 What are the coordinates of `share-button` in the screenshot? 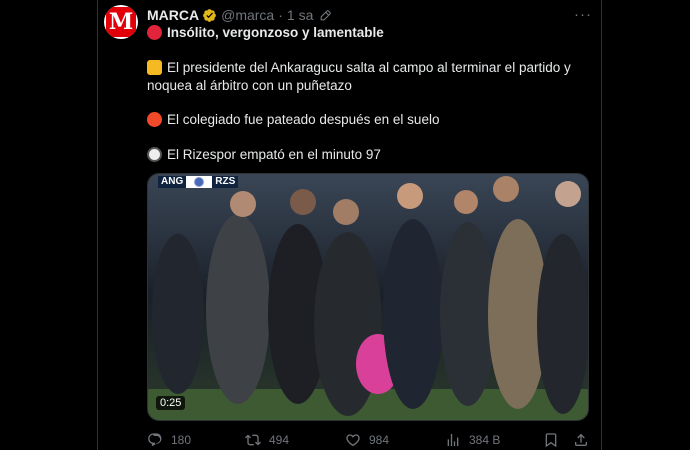 It's located at (581, 440).